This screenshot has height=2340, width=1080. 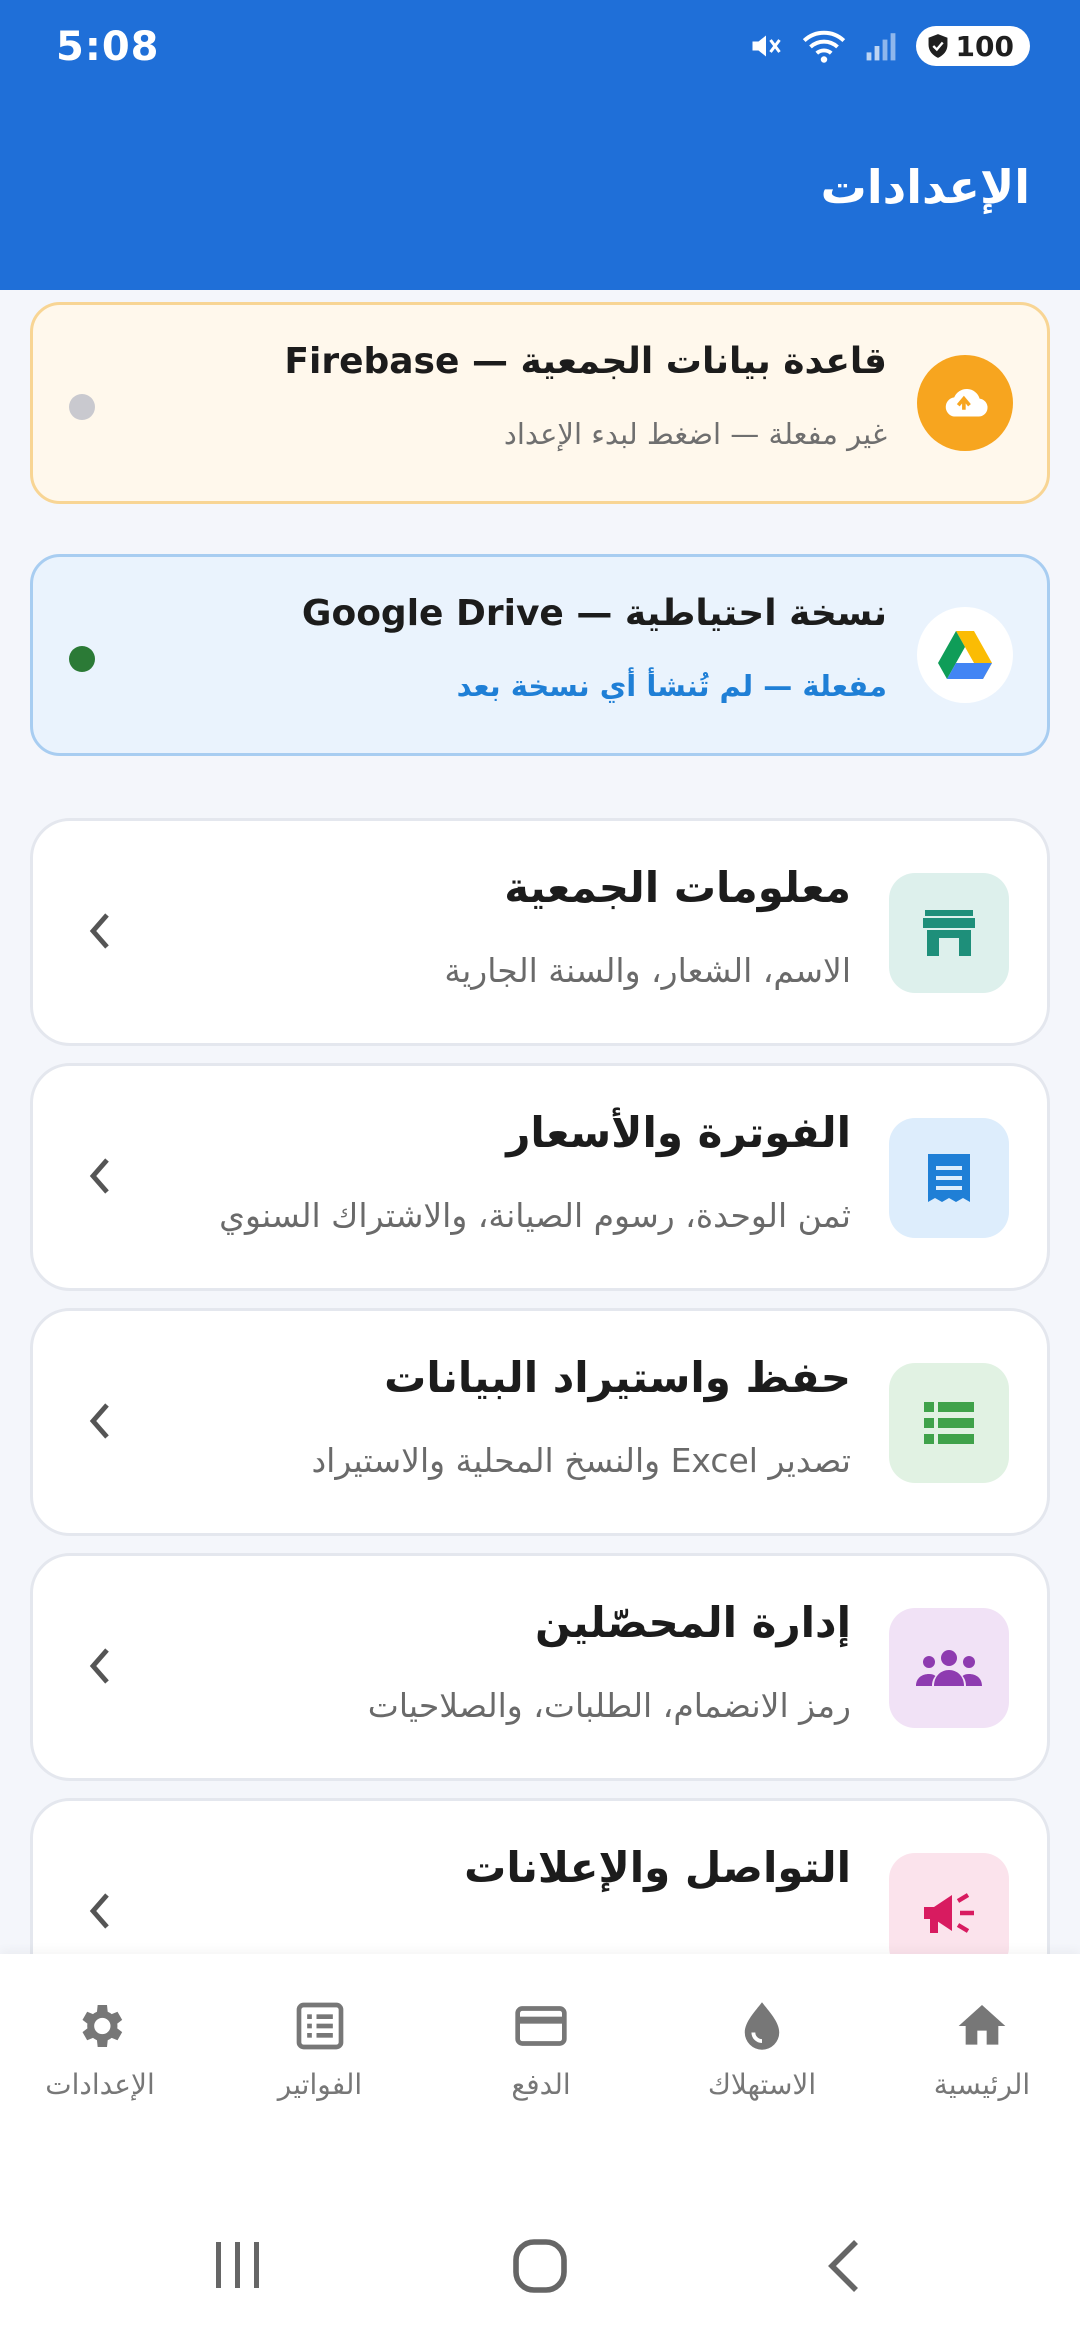 What do you see at coordinates (982, 2025) in the screenshot?
I see `home-icon` at bounding box center [982, 2025].